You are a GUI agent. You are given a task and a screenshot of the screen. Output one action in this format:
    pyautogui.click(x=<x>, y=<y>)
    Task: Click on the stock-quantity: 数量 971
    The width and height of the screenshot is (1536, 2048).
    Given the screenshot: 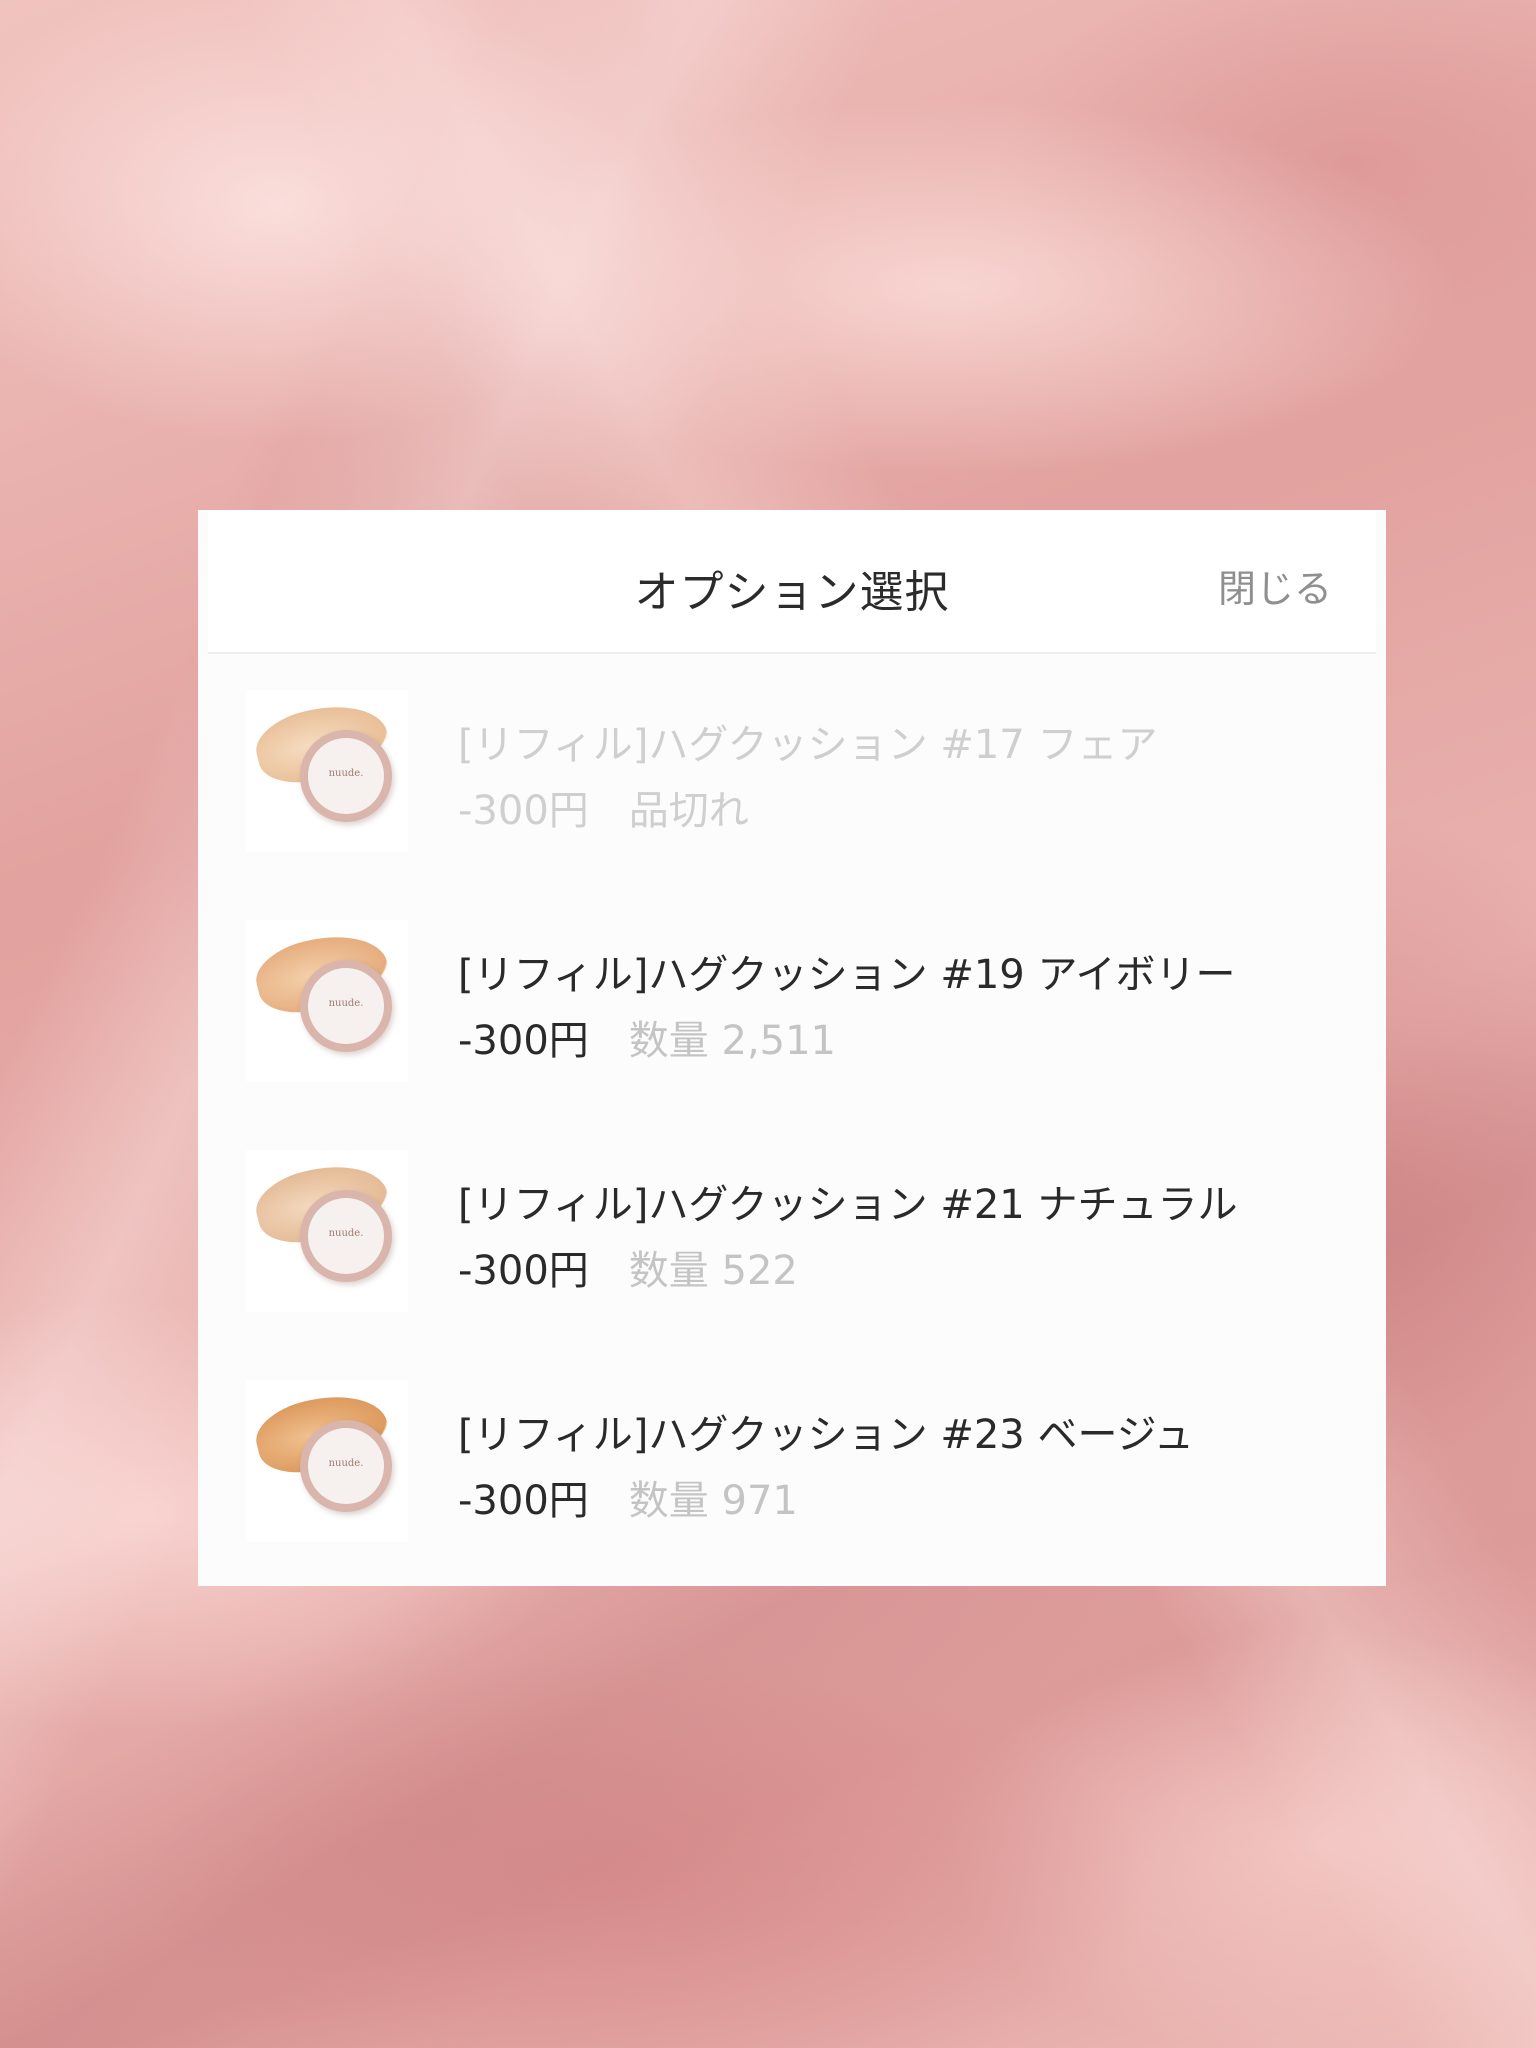 What is the action you would take?
    pyautogui.click(x=713, y=1501)
    